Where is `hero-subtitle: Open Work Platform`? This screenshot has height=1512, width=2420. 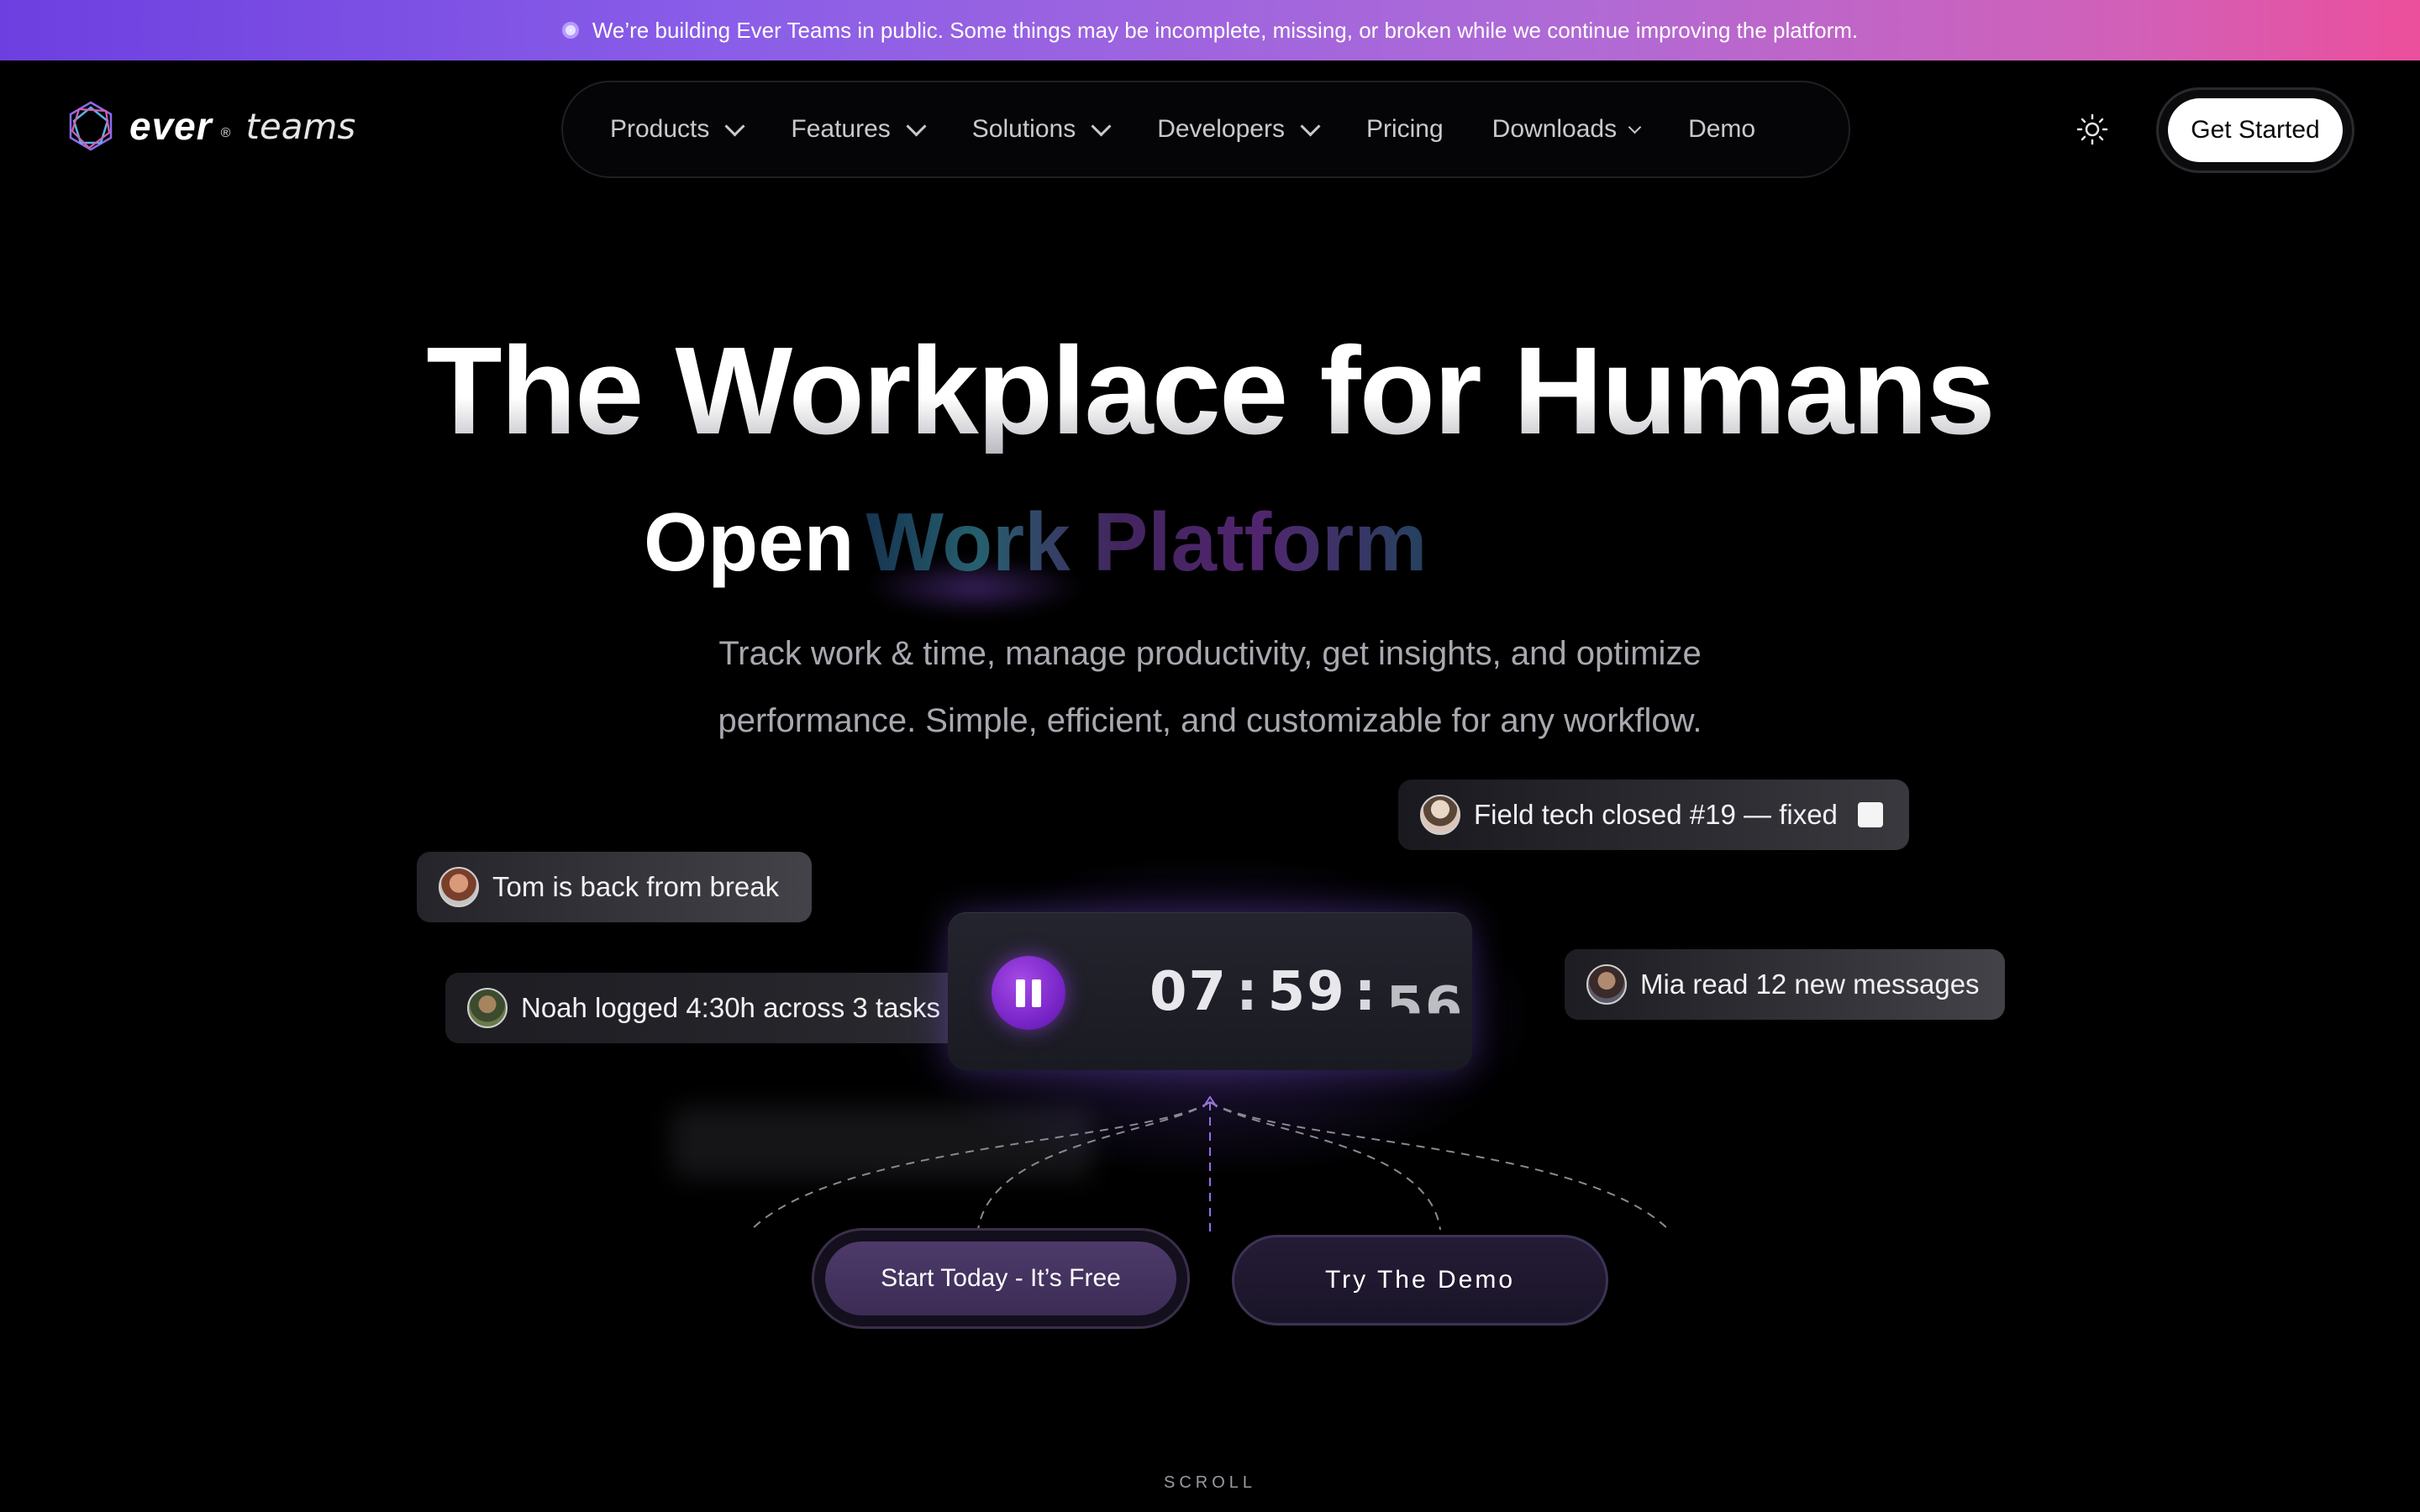
hero-subtitle: Open Work Platform is located at coordinates (1035, 542).